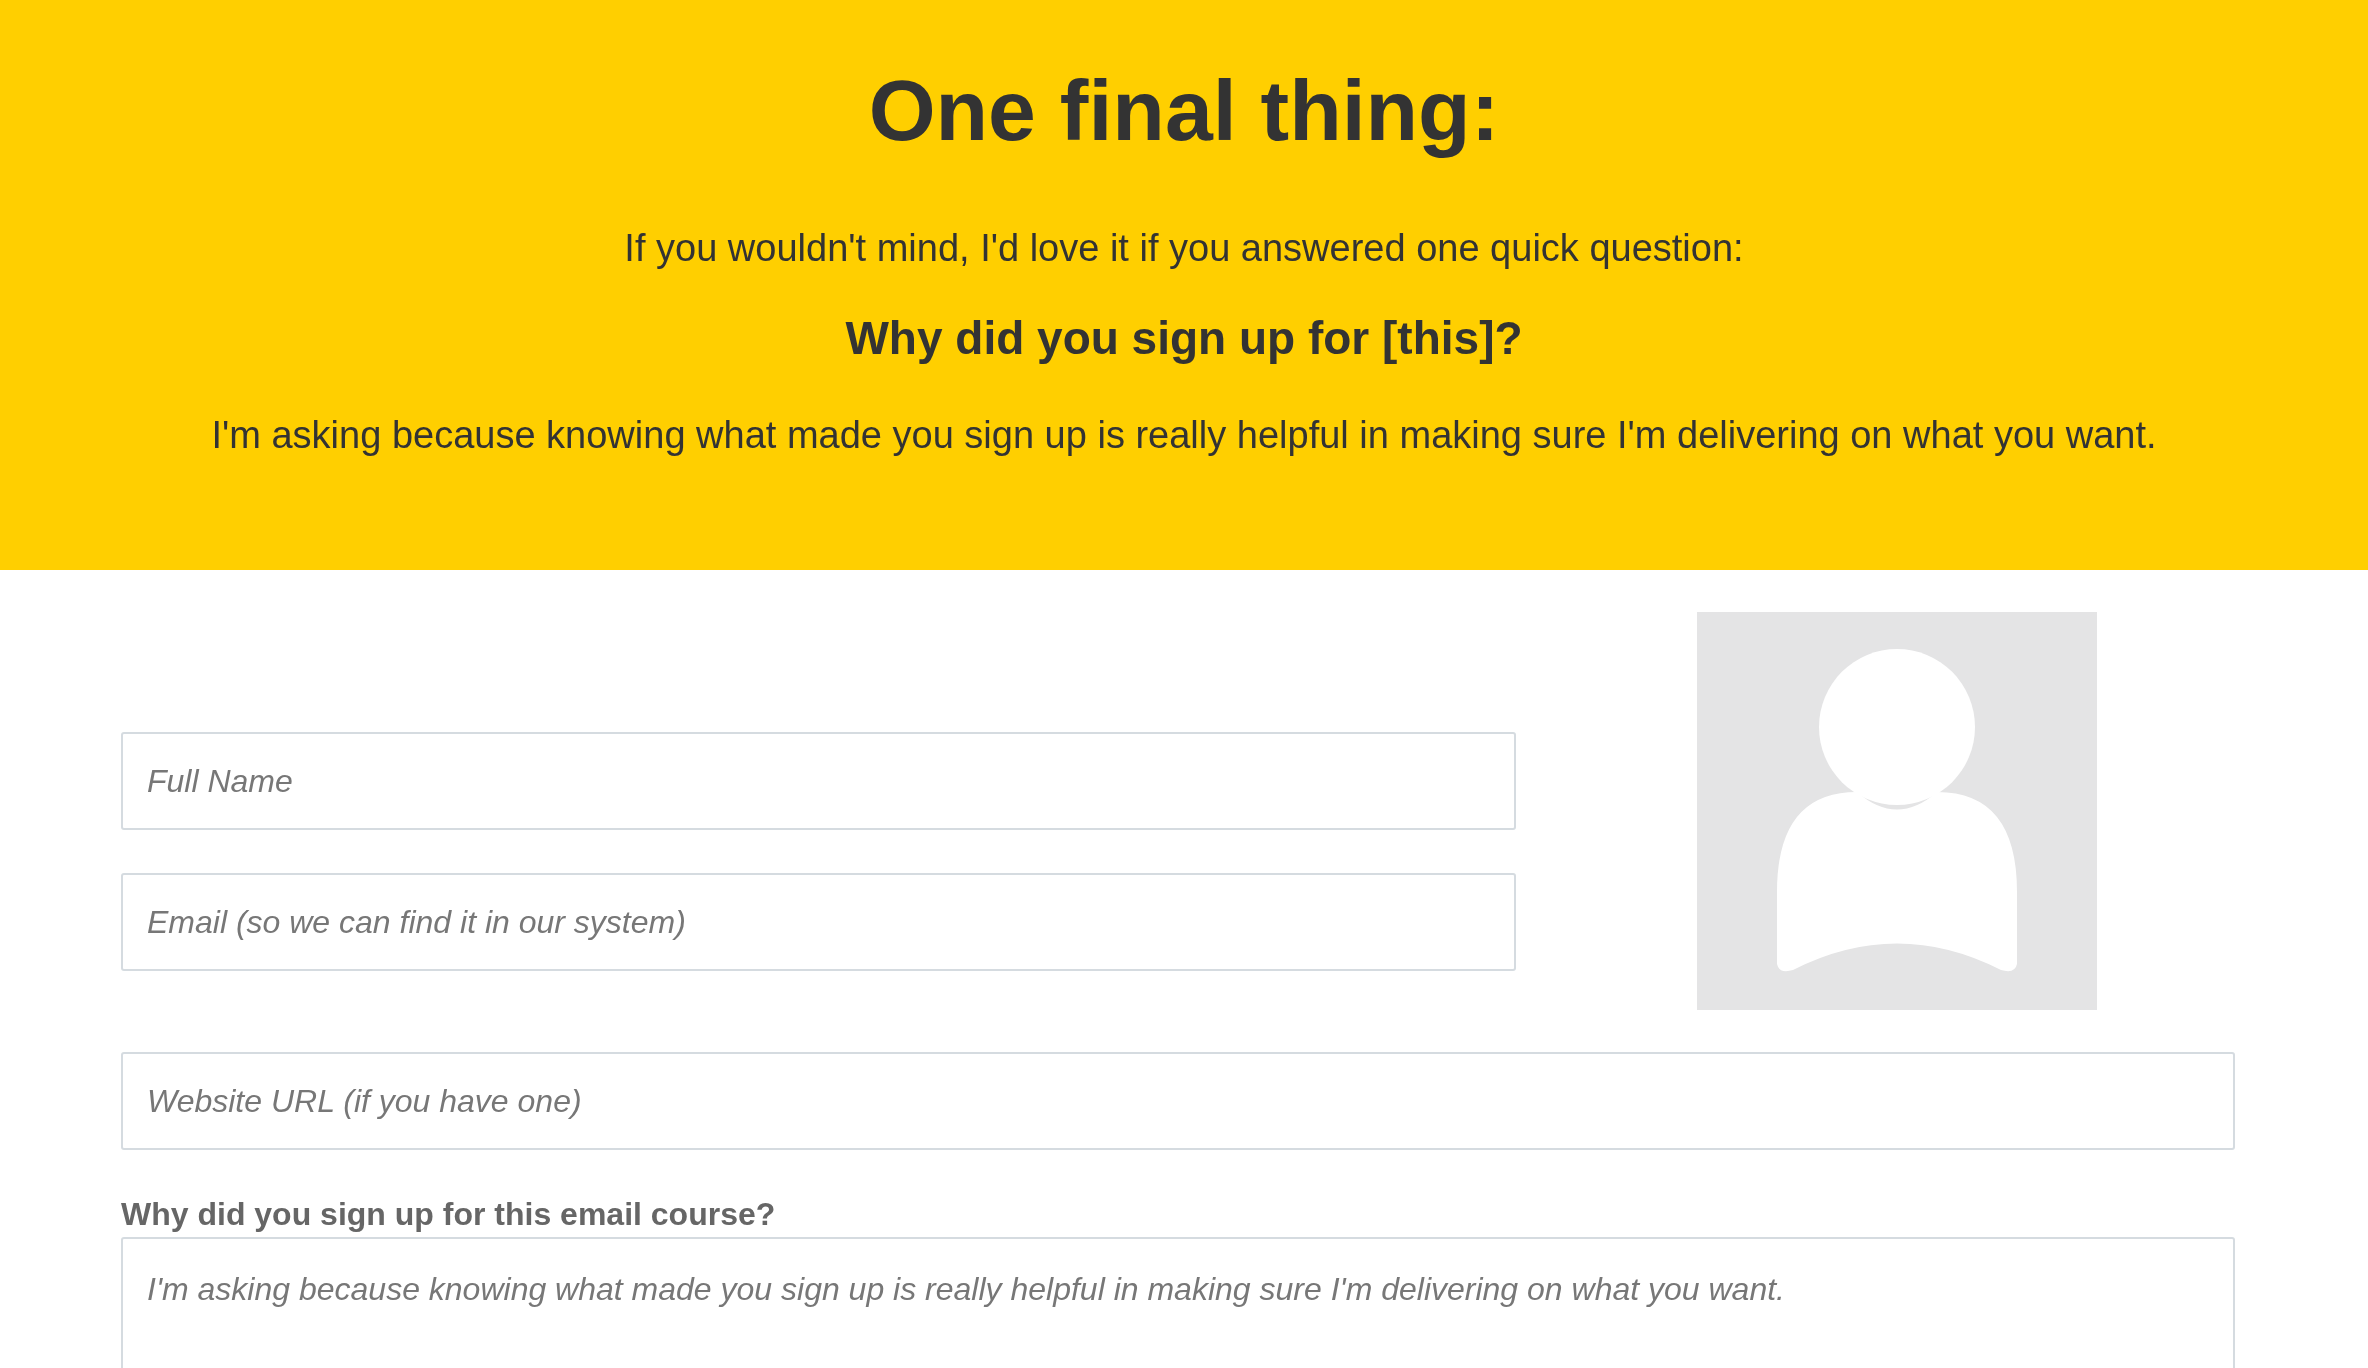 The width and height of the screenshot is (2368, 1368). What do you see at coordinates (449, 1214) in the screenshot?
I see `question-label: Why did you sign up for this email course?` at bounding box center [449, 1214].